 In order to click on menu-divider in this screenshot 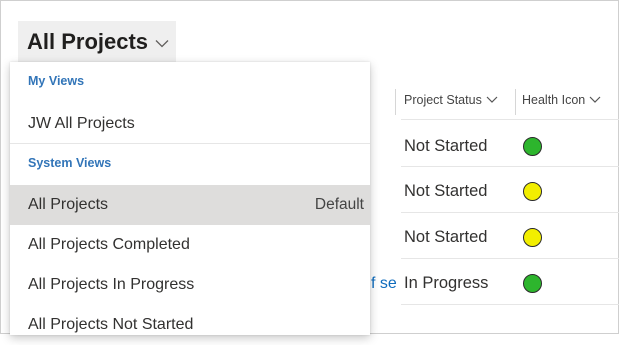, I will do `click(190, 143)`.